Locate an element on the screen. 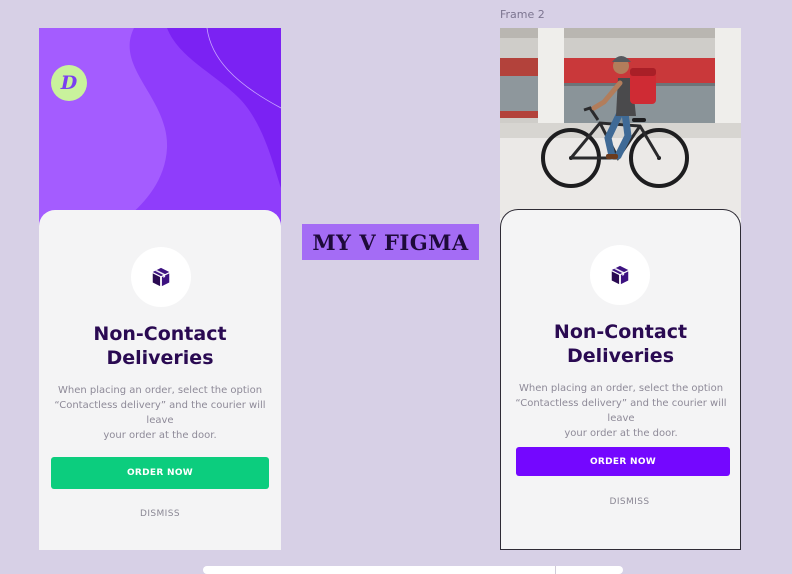  frame-label: Frame 2 is located at coordinates (522, 14).